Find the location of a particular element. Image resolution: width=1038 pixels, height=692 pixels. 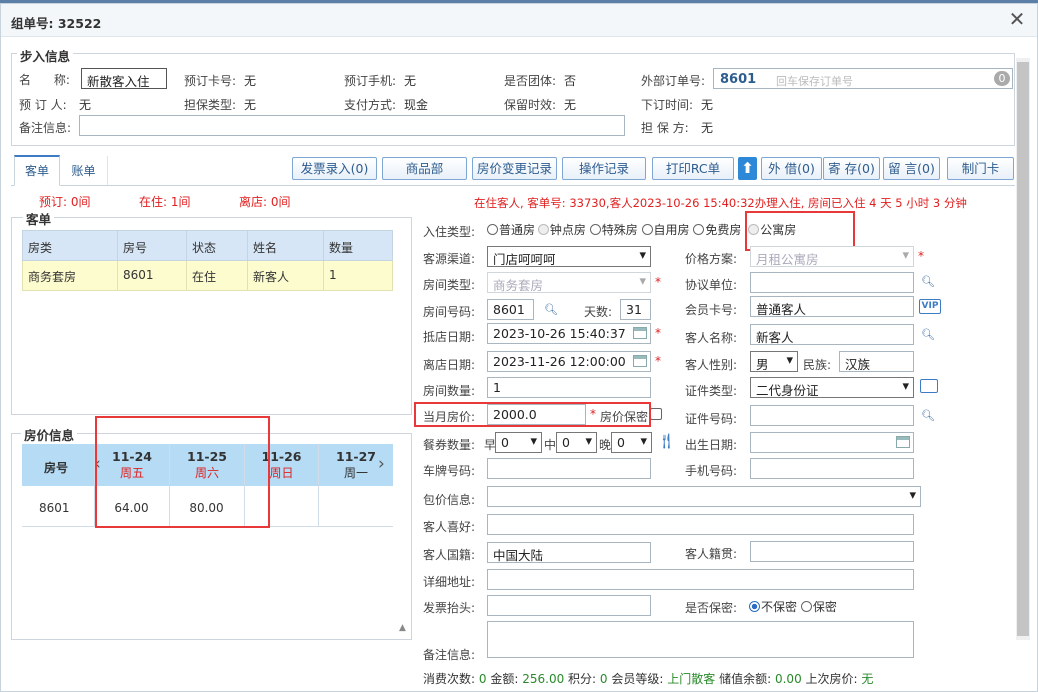

vertical-scrollbar is located at coordinates (1023, 349).